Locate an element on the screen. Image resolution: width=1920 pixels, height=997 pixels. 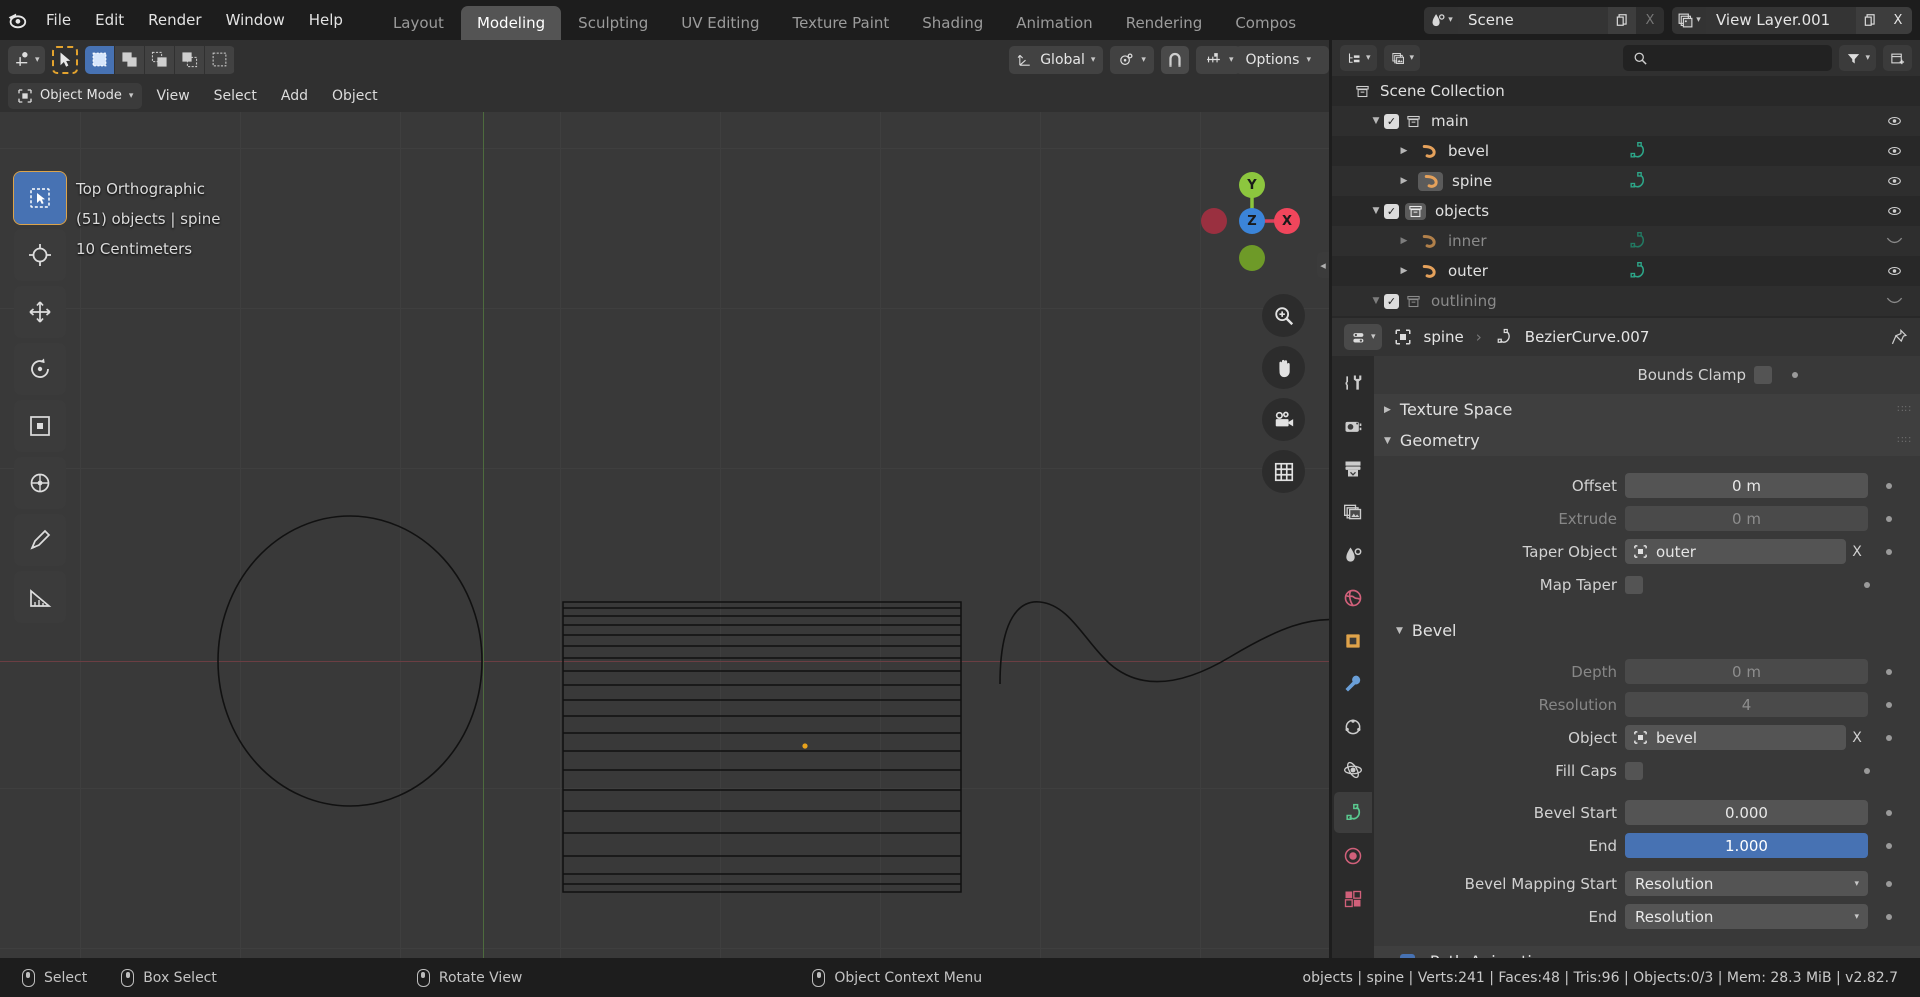
pin-icon is located at coordinates (1899, 337).